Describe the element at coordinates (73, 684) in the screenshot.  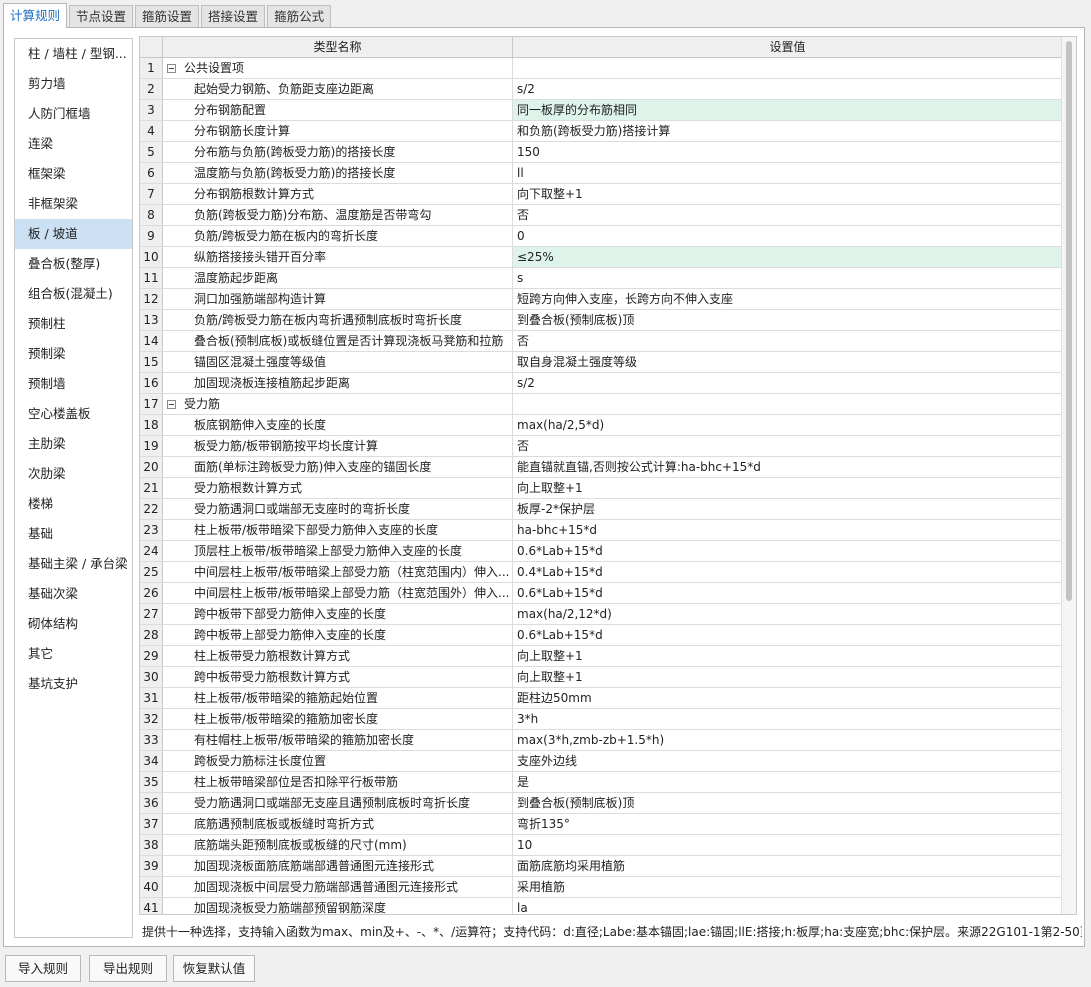
I see `sidebar-item: 基坑支护` at that location.